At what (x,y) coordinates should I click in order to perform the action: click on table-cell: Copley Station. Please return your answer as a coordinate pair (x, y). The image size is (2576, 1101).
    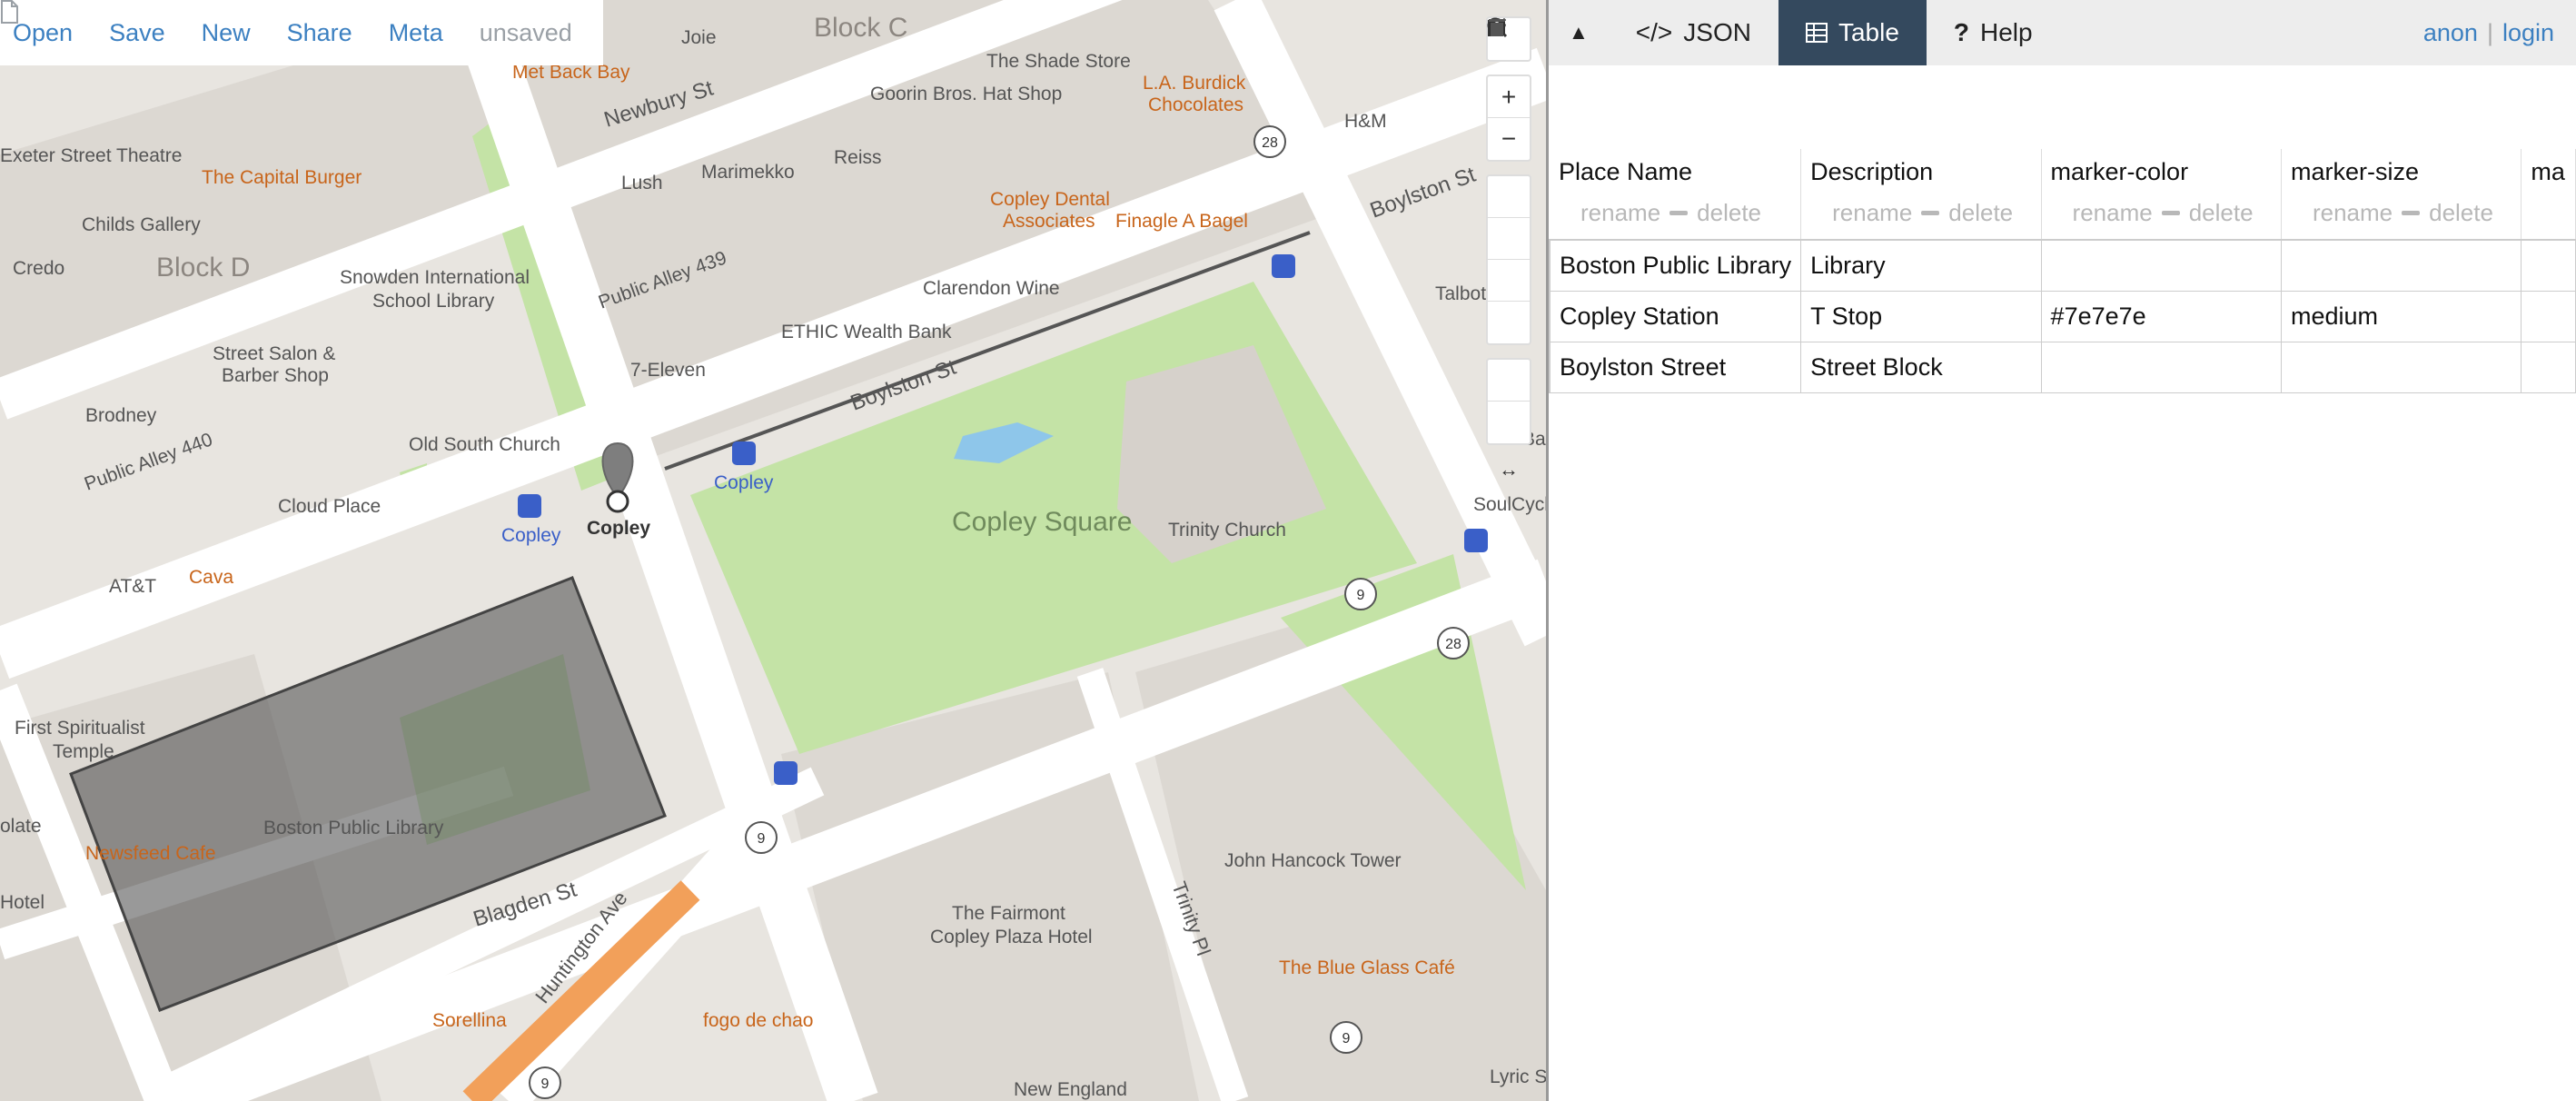
    Looking at the image, I should click on (1675, 316).